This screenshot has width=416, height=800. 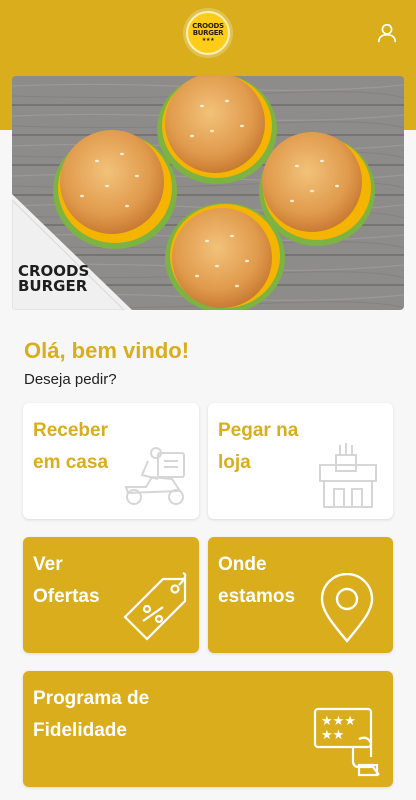 I want to click on delivery-label: Receber em casa, so click(x=71, y=446).